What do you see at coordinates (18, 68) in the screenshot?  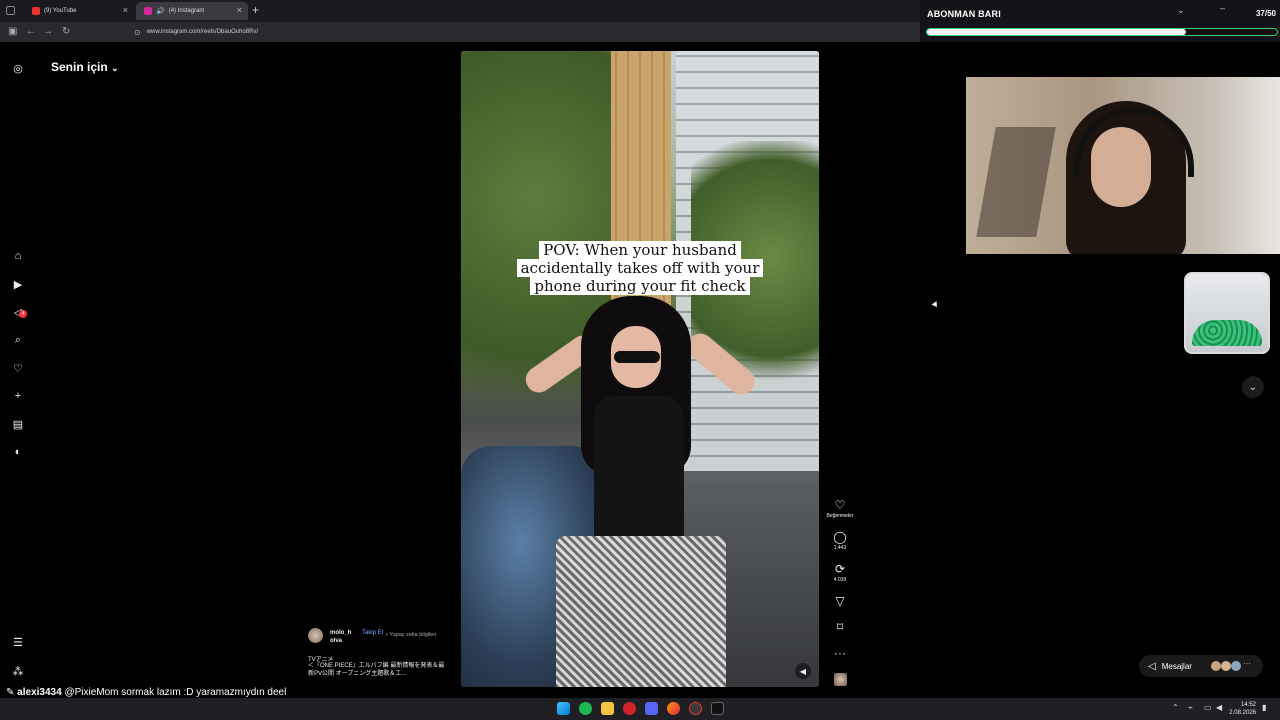 I see `instagram-logo-icon: ◎` at bounding box center [18, 68].